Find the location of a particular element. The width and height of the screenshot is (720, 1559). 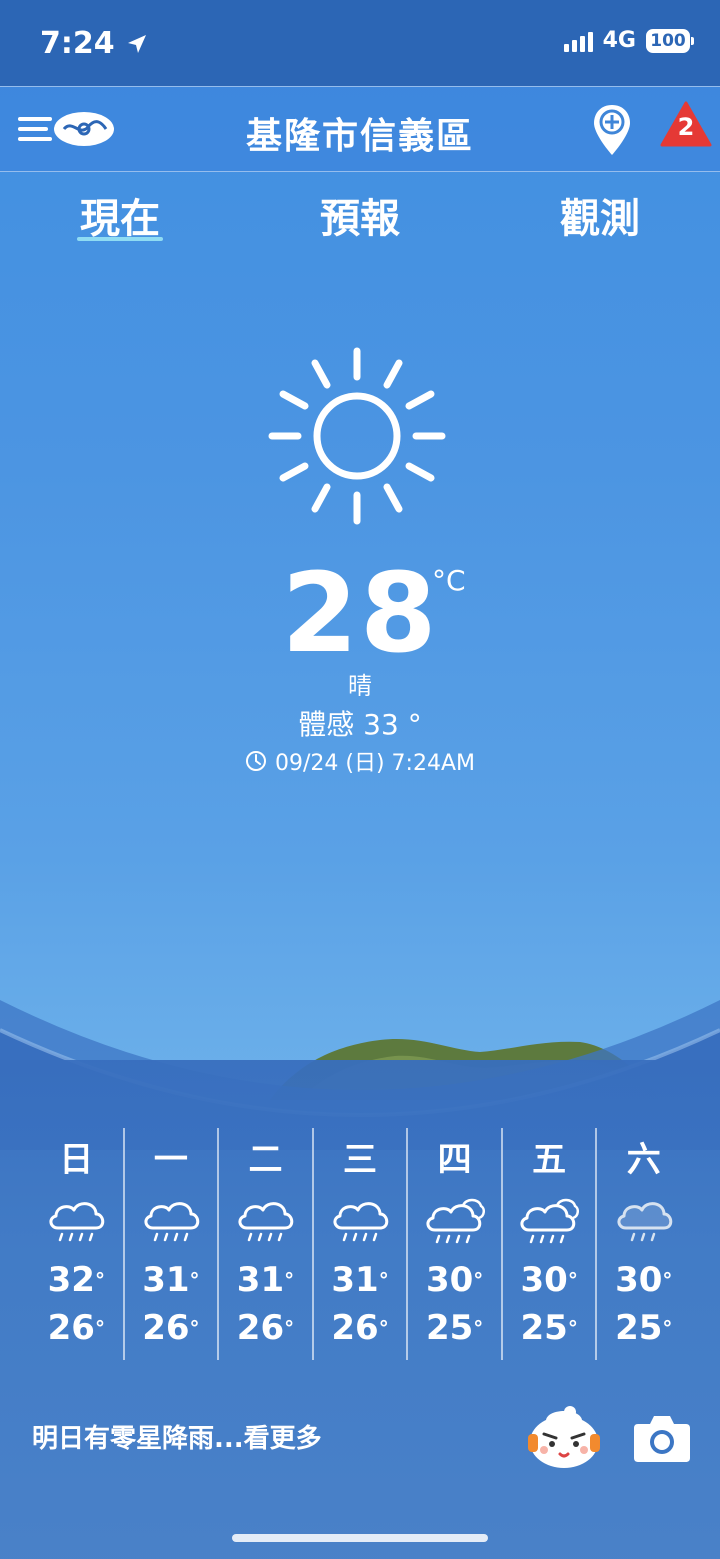

app-header: 基隆市信義區 2 is located at coordinates (360, 129).